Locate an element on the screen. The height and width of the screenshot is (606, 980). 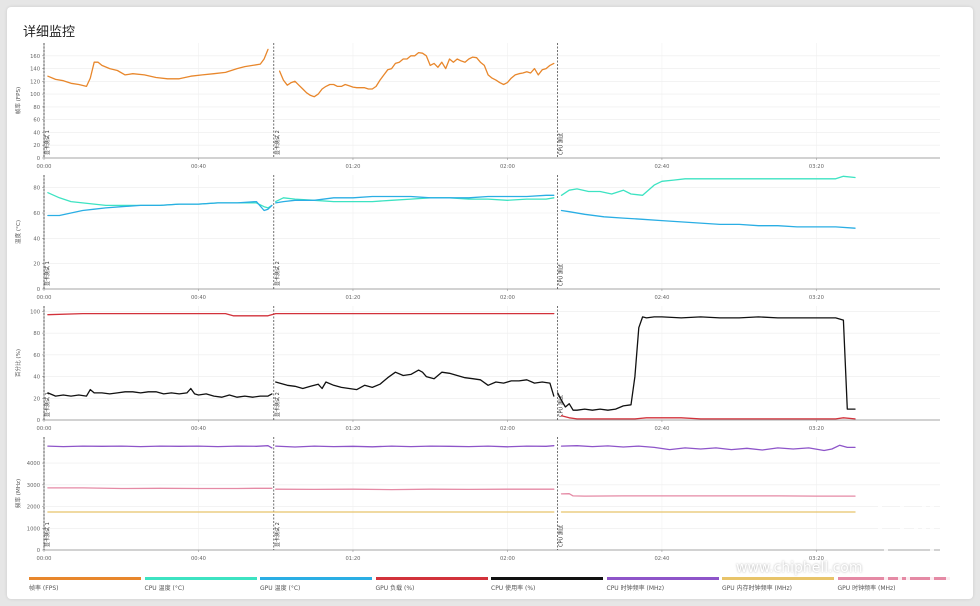
legend-label: GPU 内存时钟频率 (MHz) is located at coordinates (757, 588).